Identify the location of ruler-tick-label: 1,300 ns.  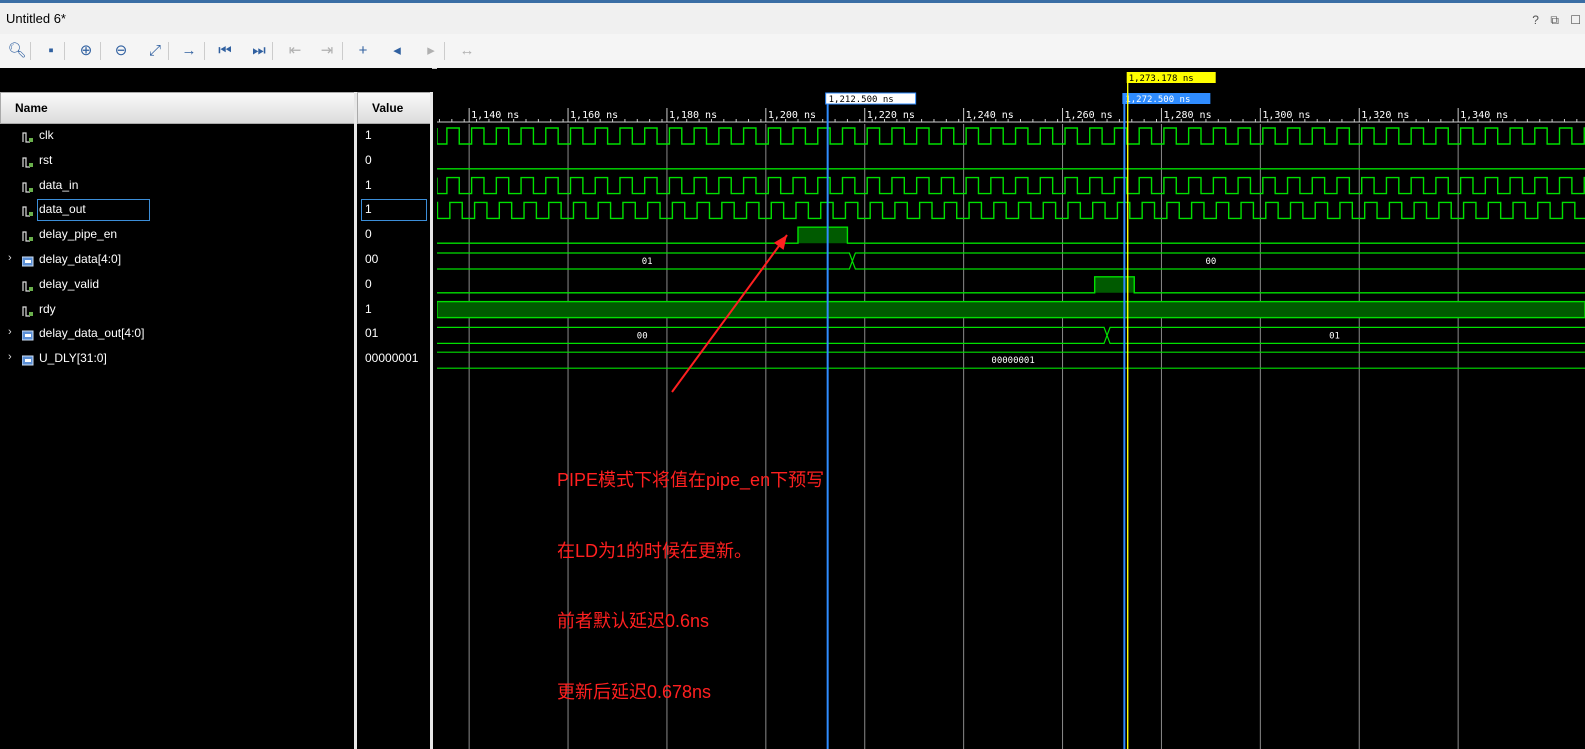
(1286, 115).